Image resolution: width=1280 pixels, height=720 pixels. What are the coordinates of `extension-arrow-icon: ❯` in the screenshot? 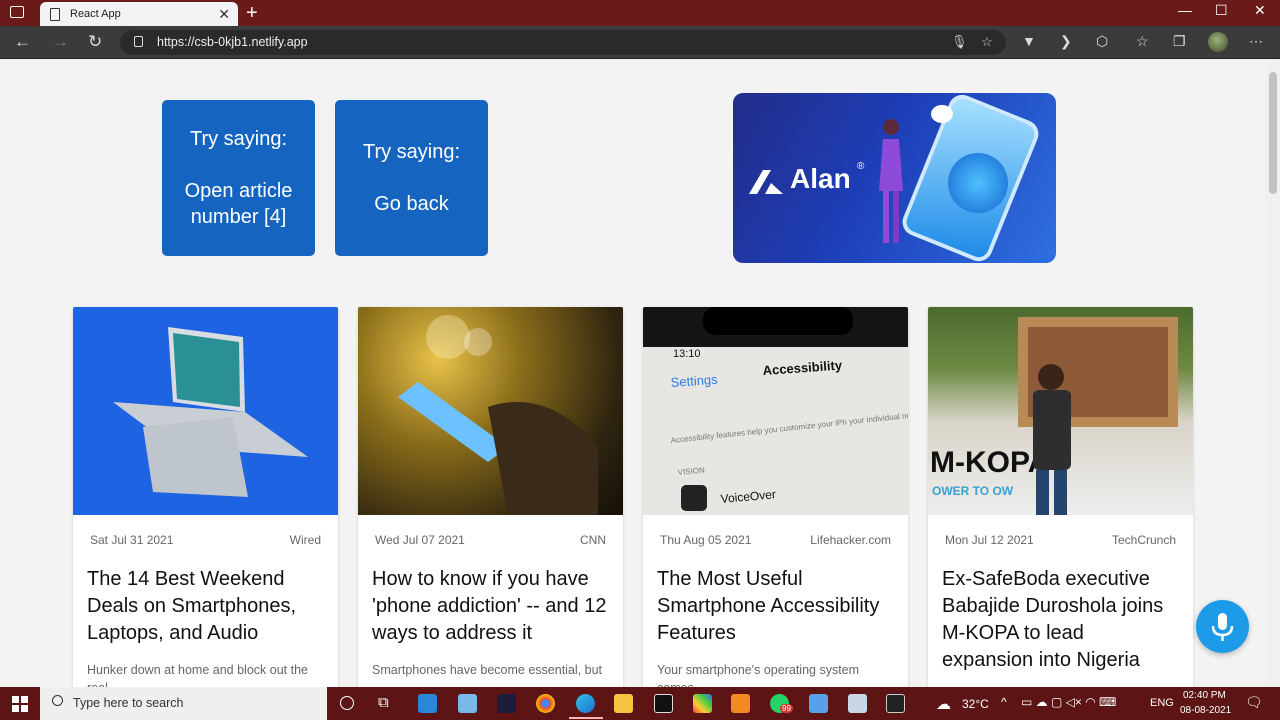 It's located at (1066, 41).